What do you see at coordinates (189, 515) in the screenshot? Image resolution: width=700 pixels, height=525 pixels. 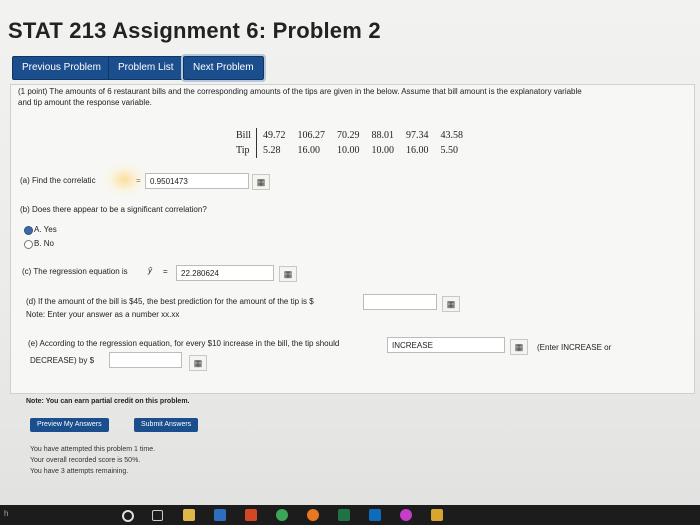 I see `file-explorer-icon` at bounding box center [189, 515].